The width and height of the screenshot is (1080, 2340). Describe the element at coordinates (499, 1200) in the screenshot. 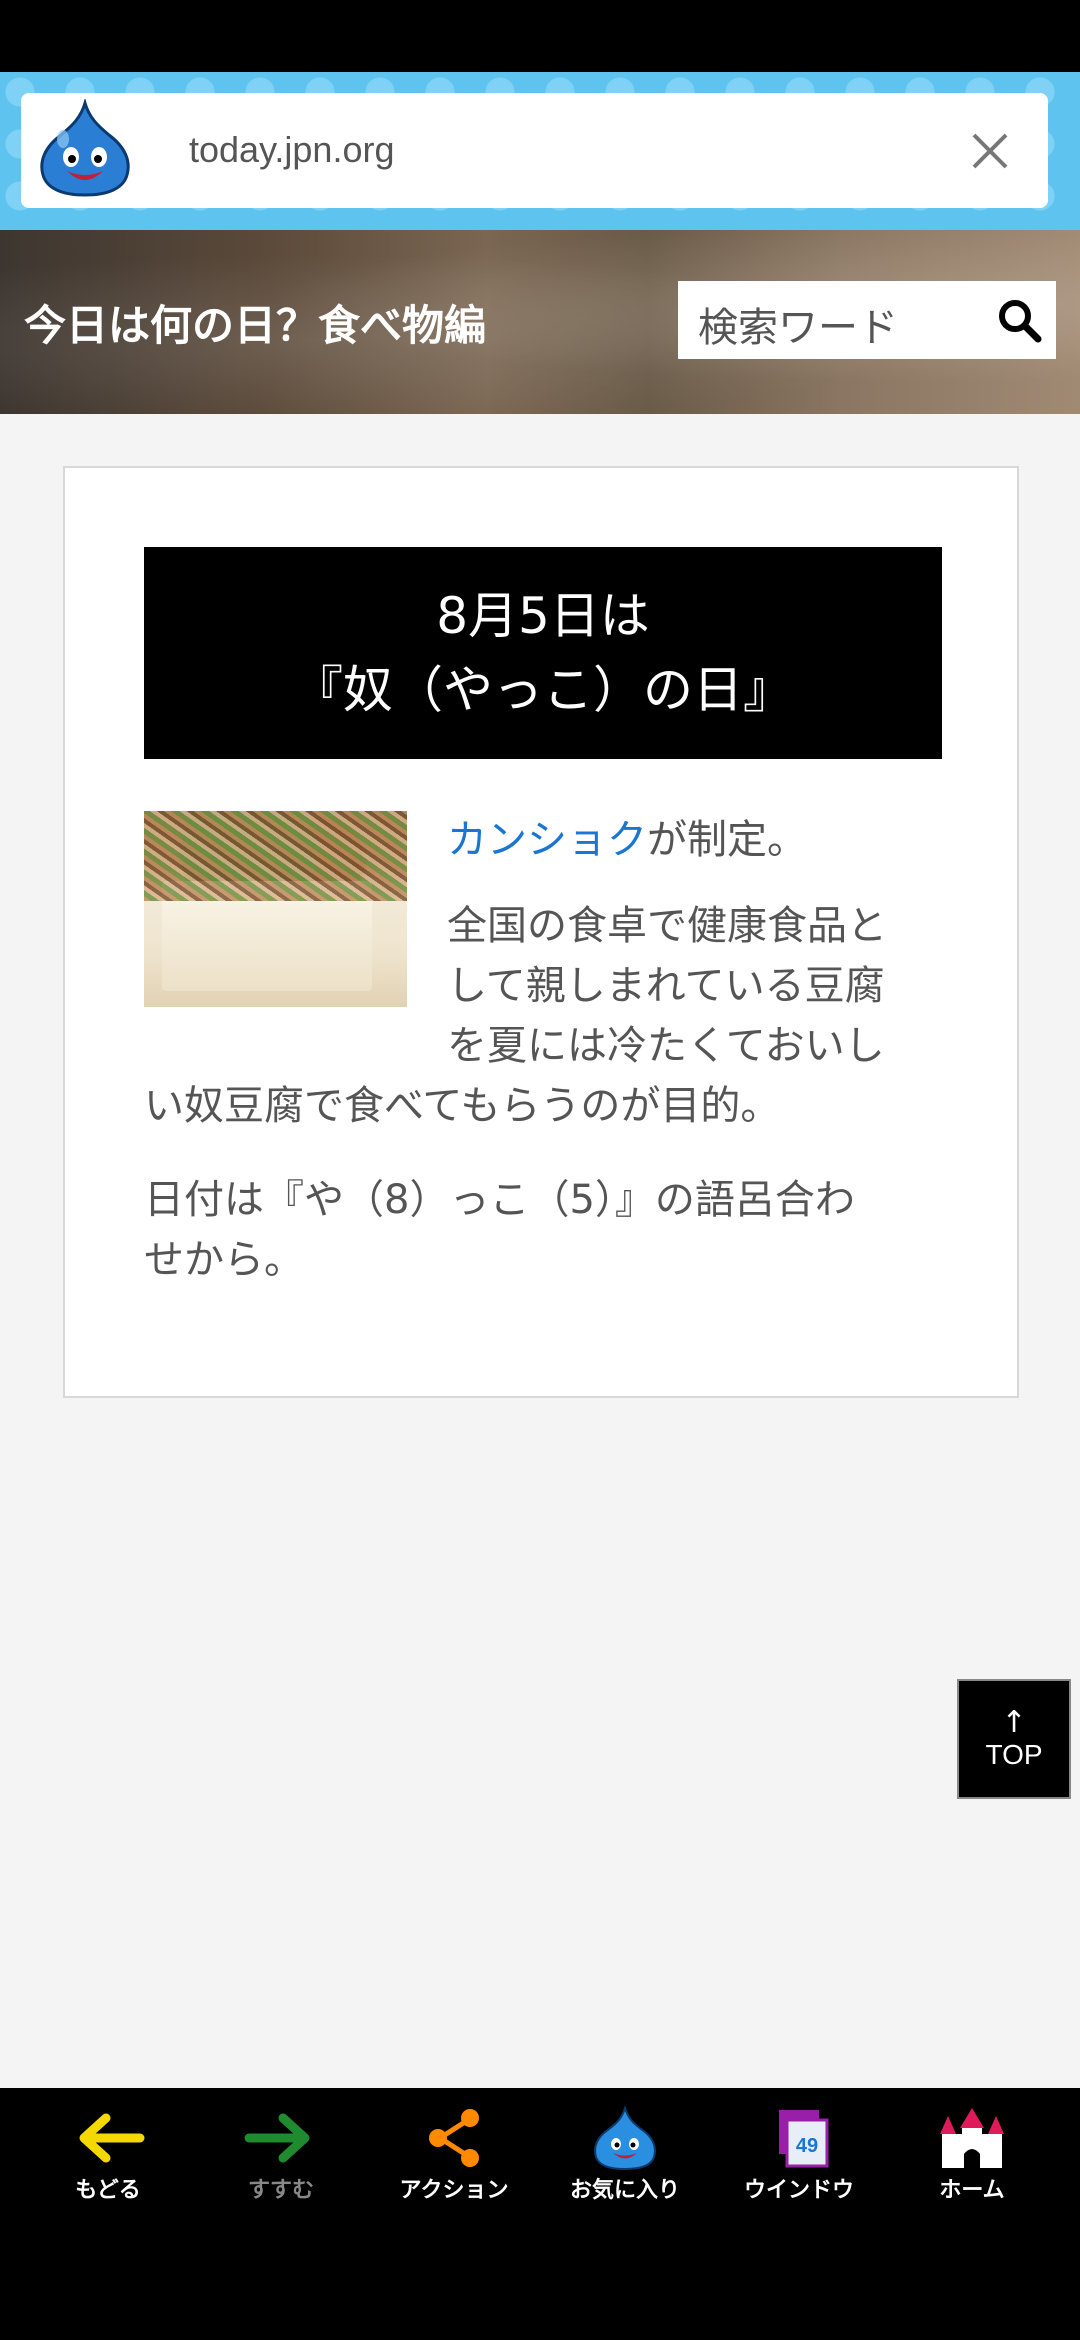

I see `date-line-1: 日付は『や（8）っこ（5）』の語呂合わ` at that location.